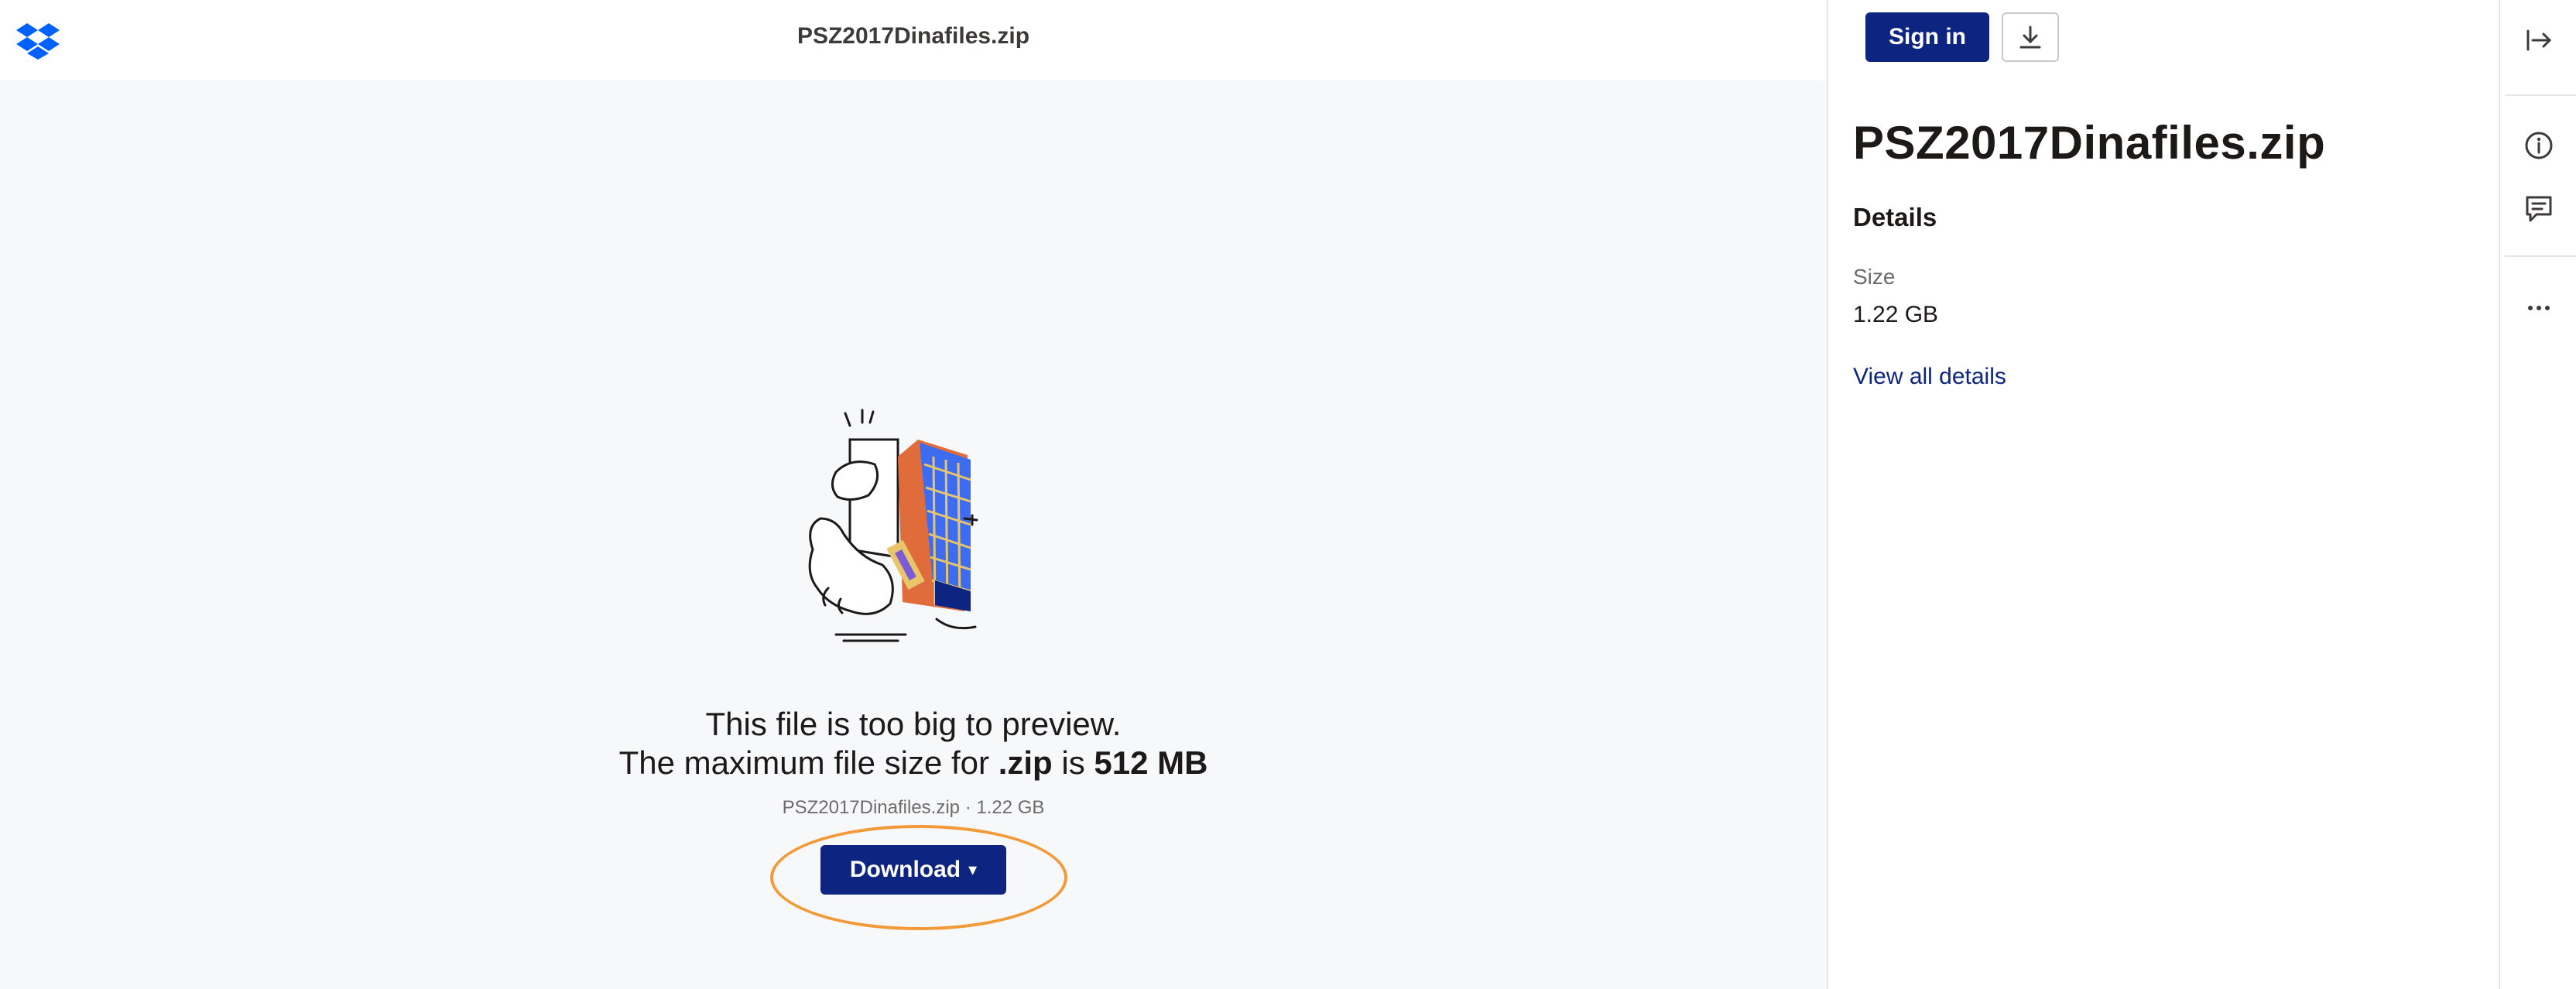  Describe the element at coordinates (1896, 314) in the screenshot. I see `size-value: 1.22 GB` at that location.